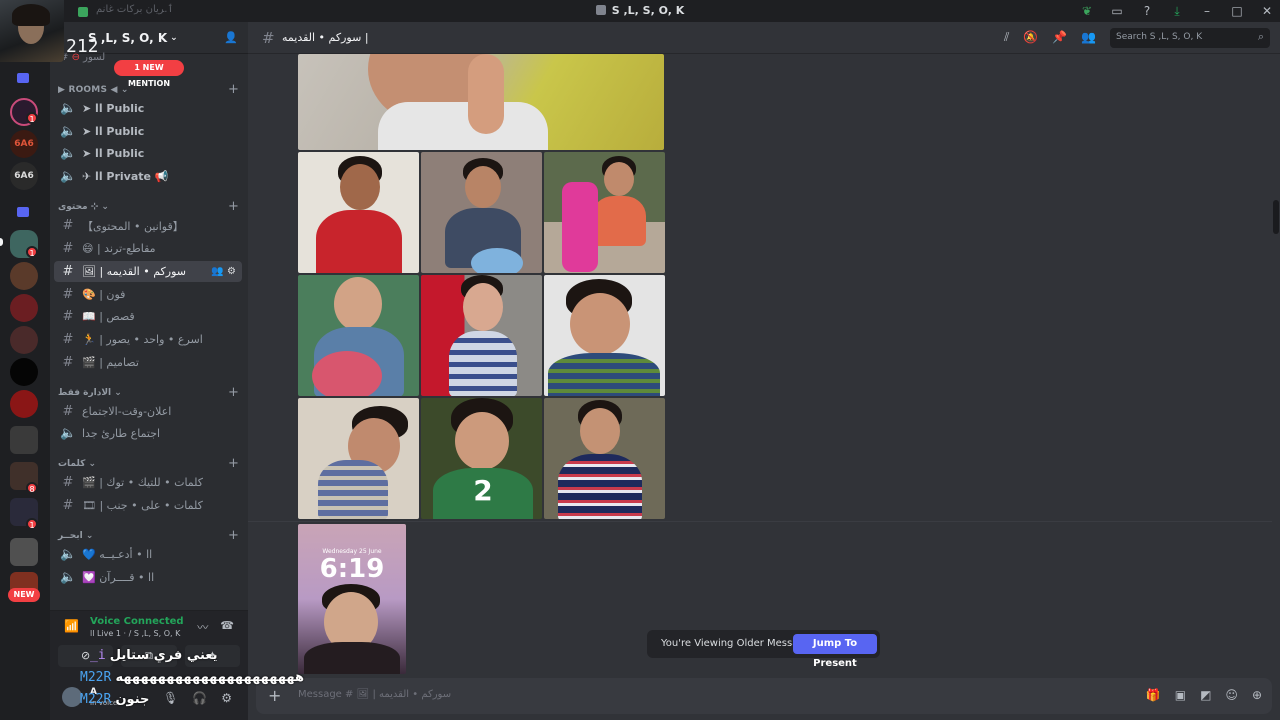 This screenshot has height=720, width=1280. I want to click on server-icon-d, so click(24, 372).